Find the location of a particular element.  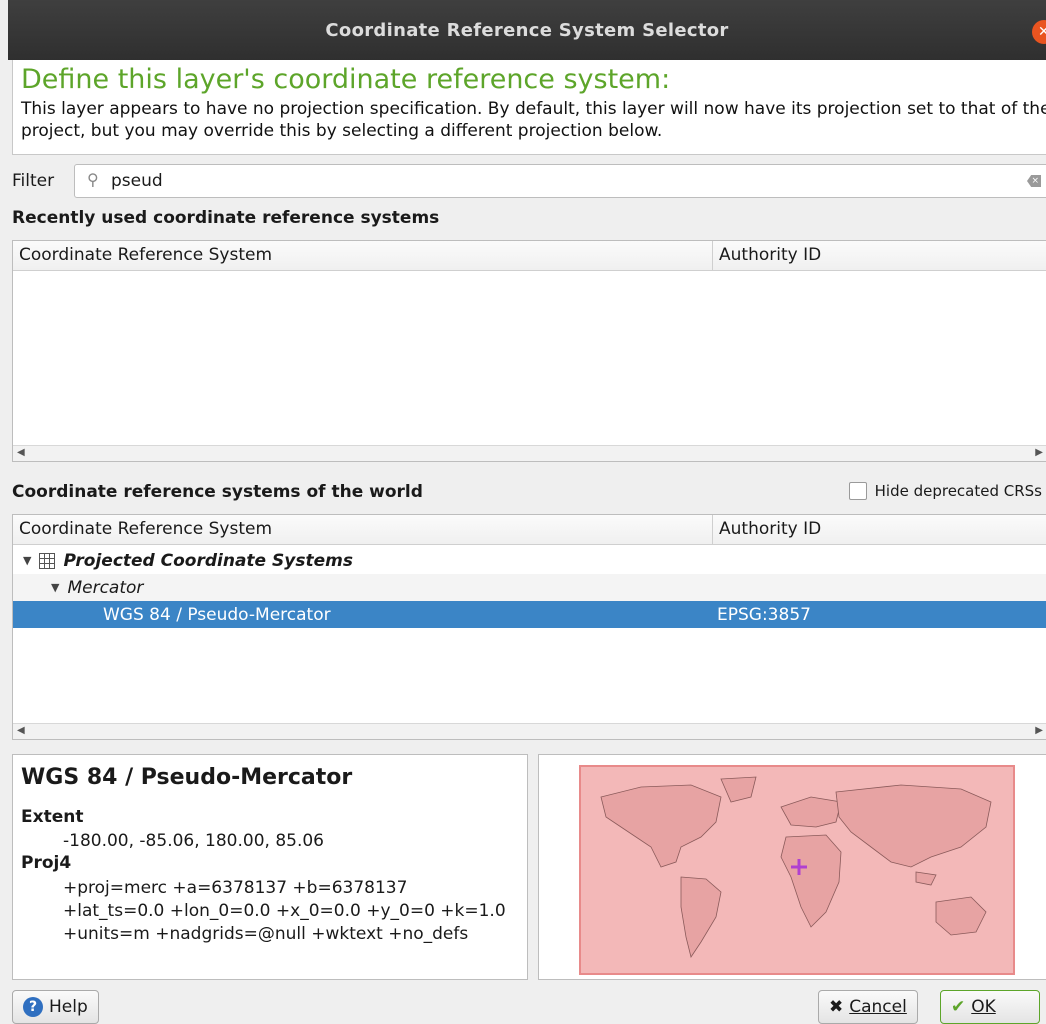

window-titlebar: Coordinate Reference System Selector ✕ is located at coordinates (527, 30).